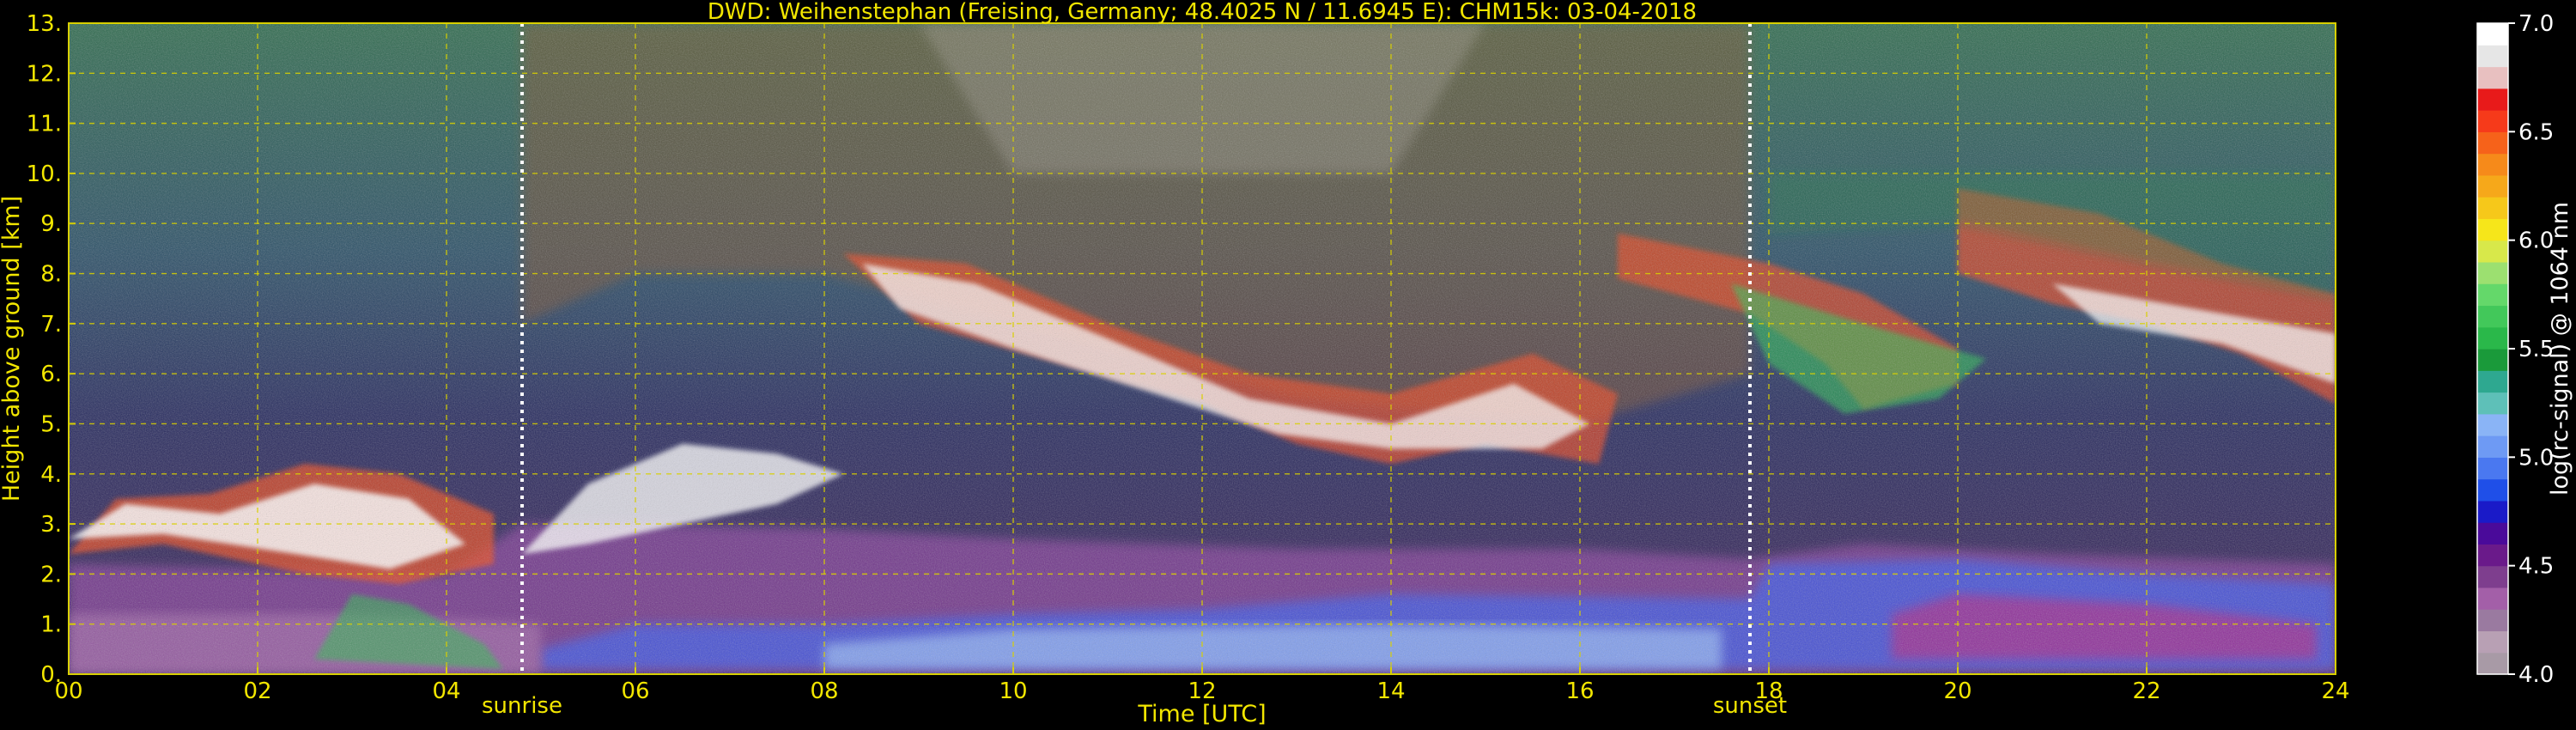 The width and height of the screenshot is (2576, 730). I want to click on y-tick-label: 2., so click(51, 574).